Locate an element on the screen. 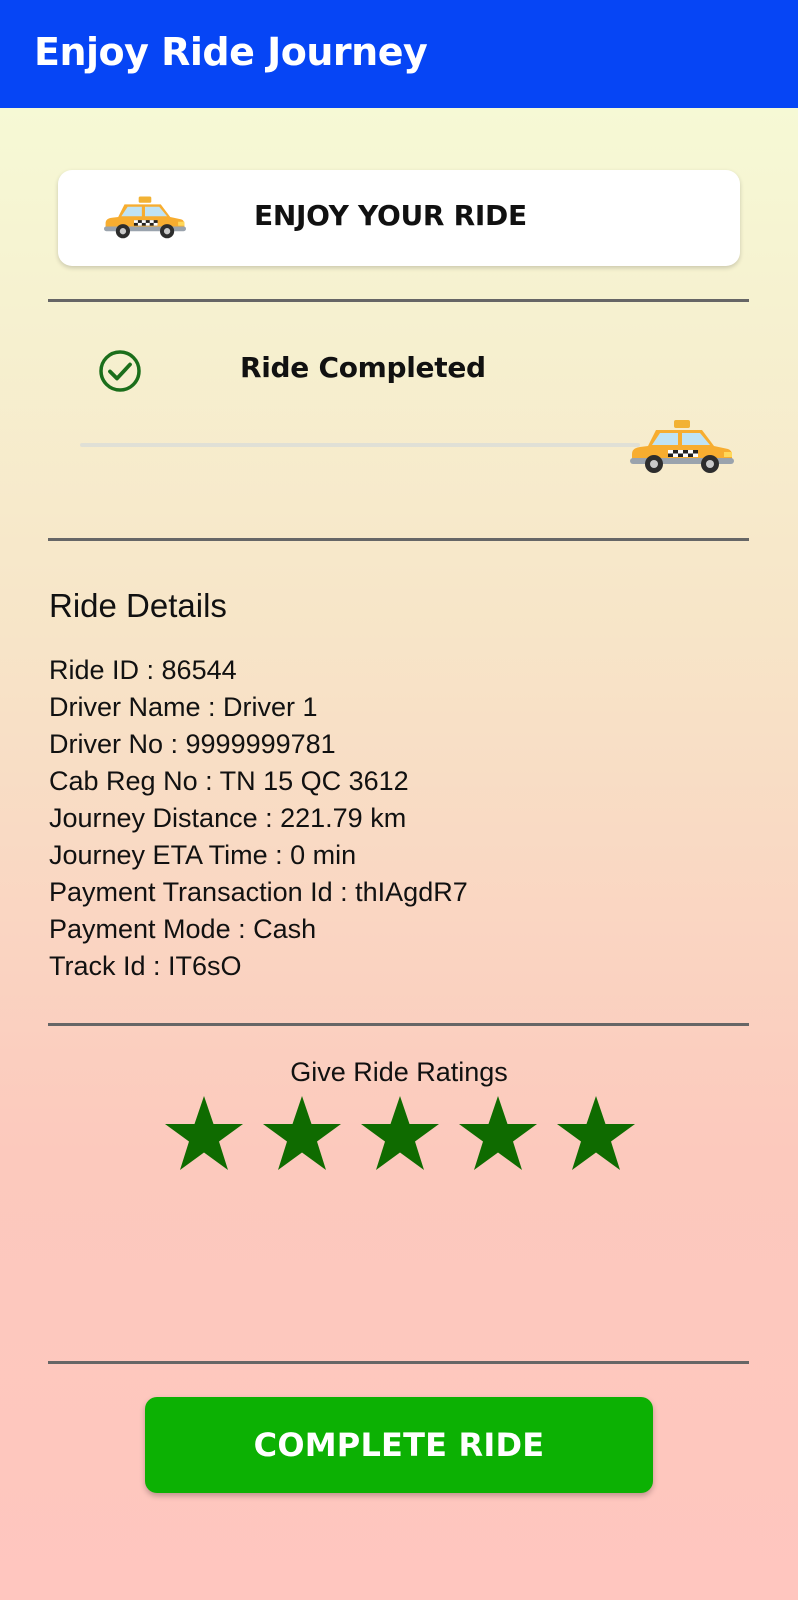 The width and height of the screenshot is (798, 1600). enjoy-ride-card: ENJOY YOUR RIDE is located at coordinates (399, 218).